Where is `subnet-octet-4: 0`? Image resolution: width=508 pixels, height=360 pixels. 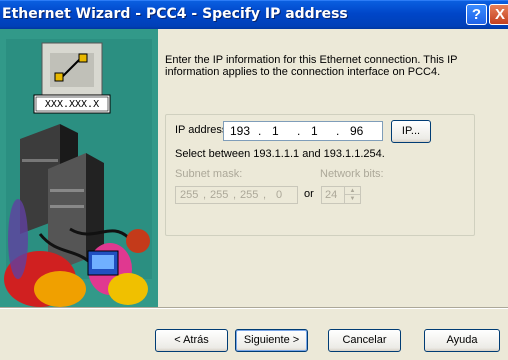
subnet-octet-4: 0 is located at coordinates (279, 195).